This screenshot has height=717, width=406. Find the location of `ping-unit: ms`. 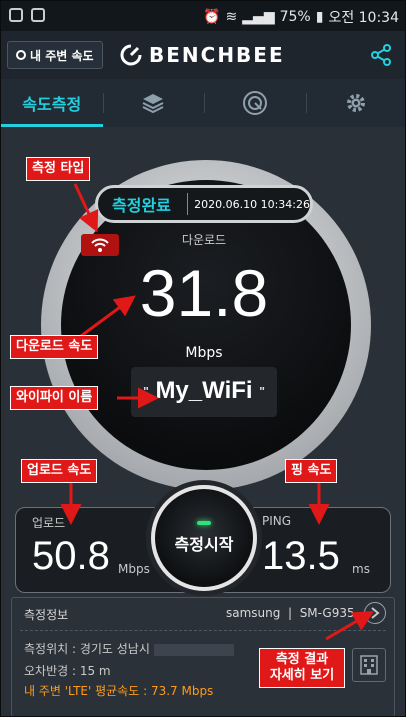

ping-unit: ms is located at coordinates (361, 569).